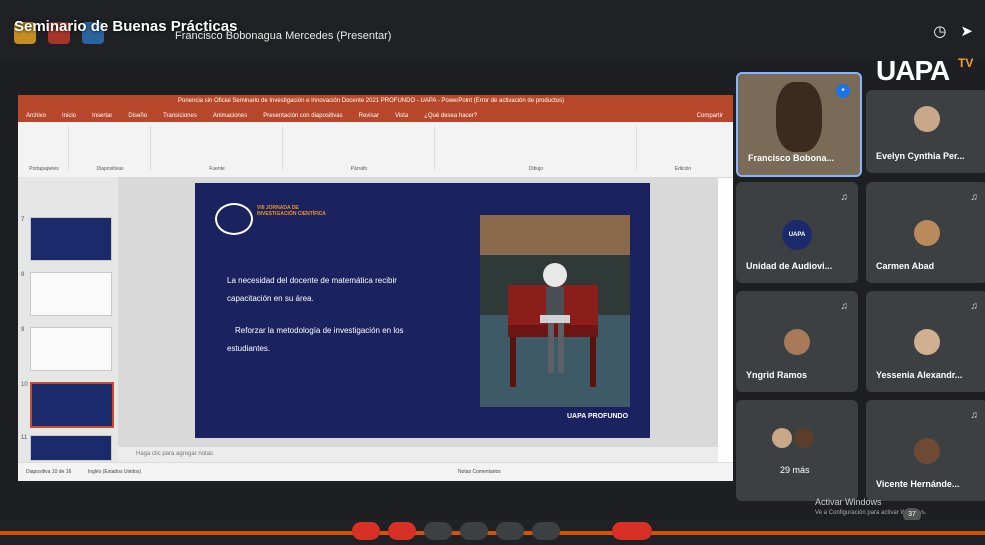 The height and width of the screenshot is (545, 985). I want to click on present-button, so click(510, 531).